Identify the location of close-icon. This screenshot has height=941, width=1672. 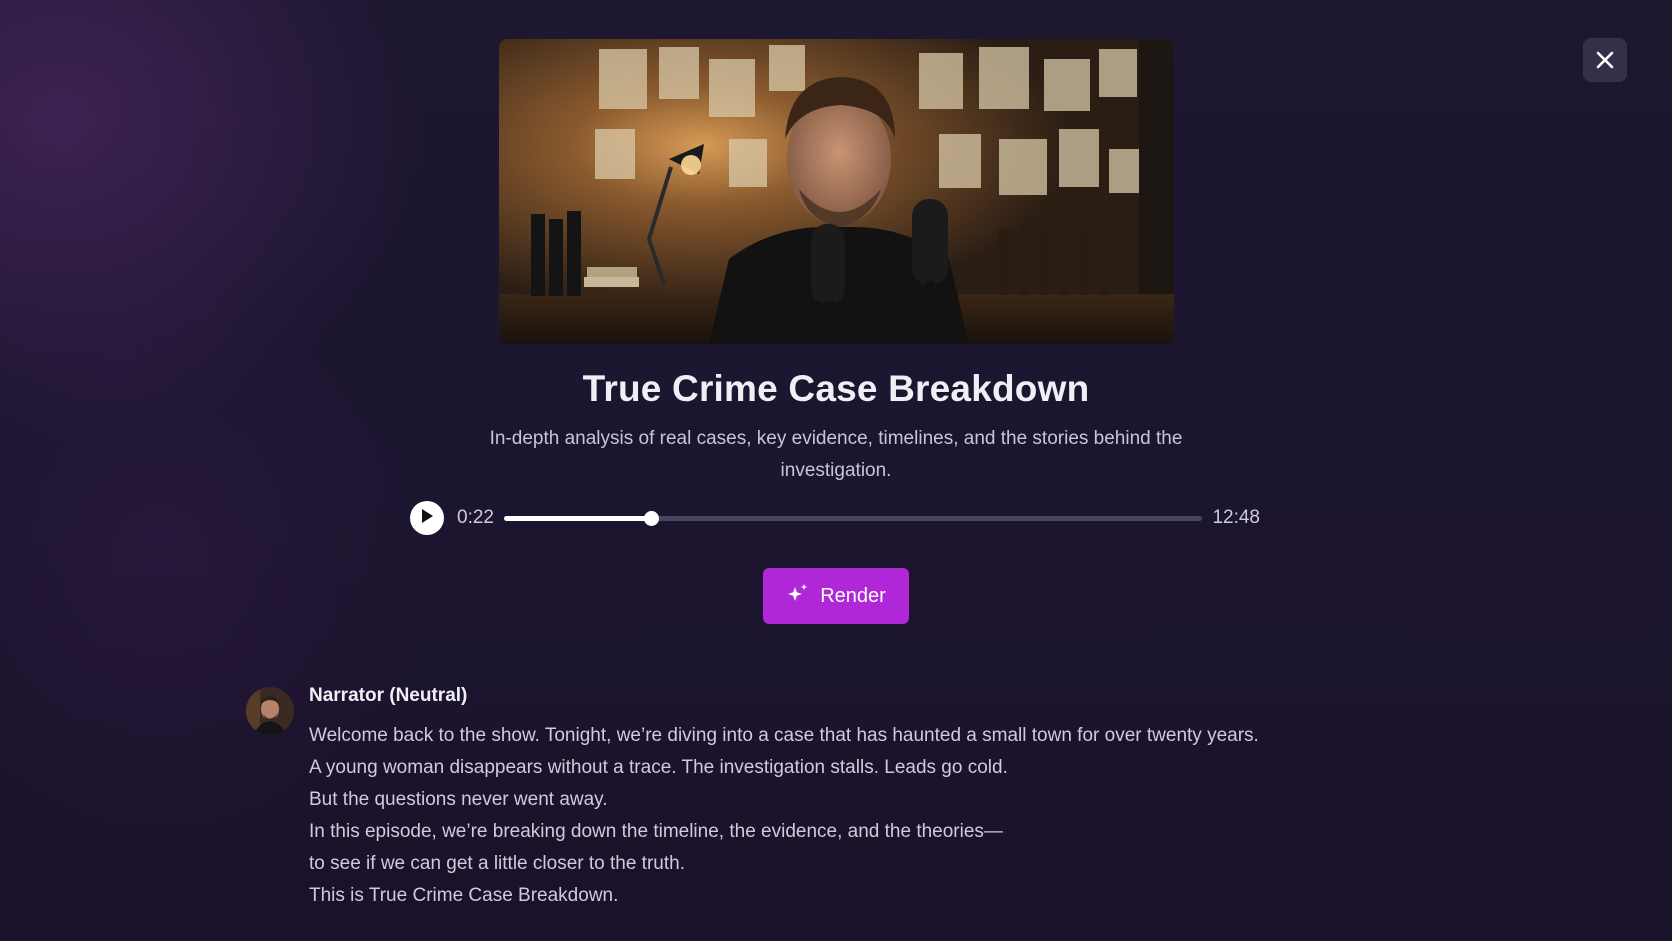
(1605, 60).